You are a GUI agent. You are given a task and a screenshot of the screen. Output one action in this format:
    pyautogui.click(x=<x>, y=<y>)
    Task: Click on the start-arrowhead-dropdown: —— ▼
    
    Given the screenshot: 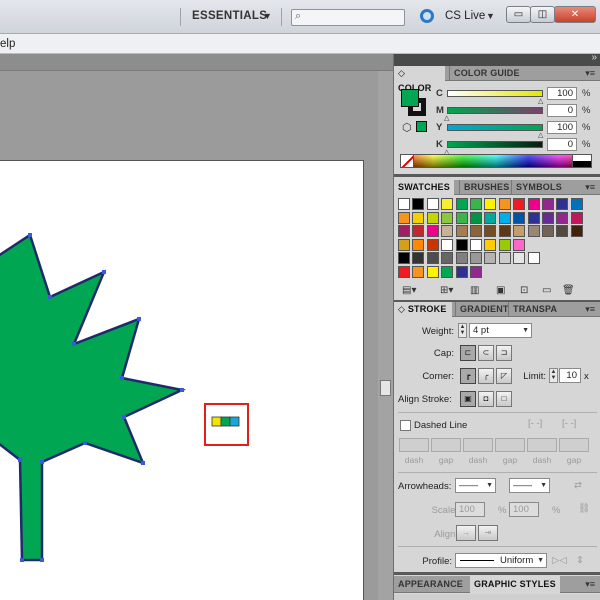 What is the action you would take?
    pyautogui.click(x=475, y=485)
    